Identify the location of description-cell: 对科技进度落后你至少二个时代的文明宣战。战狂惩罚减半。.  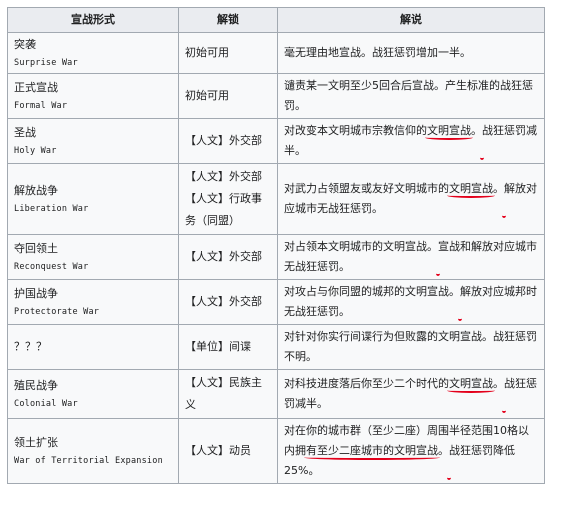
(411, 394).